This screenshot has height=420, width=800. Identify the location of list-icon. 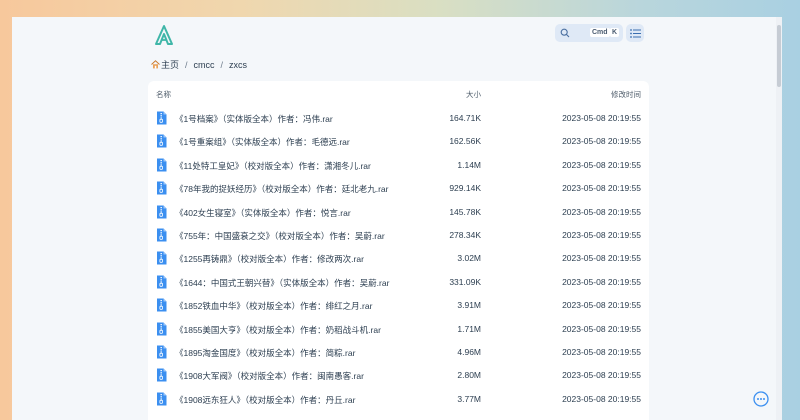
(635, 33).